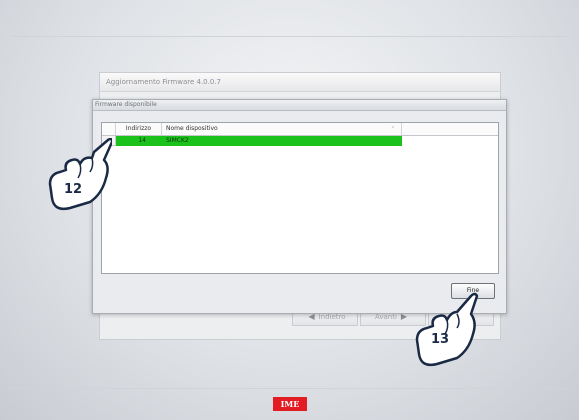 The image size is (579, 420). What do you see at coordinates (73, 189) in the screenshot?
I see `callout-12-number: 12` at bounding box center [73, 189].